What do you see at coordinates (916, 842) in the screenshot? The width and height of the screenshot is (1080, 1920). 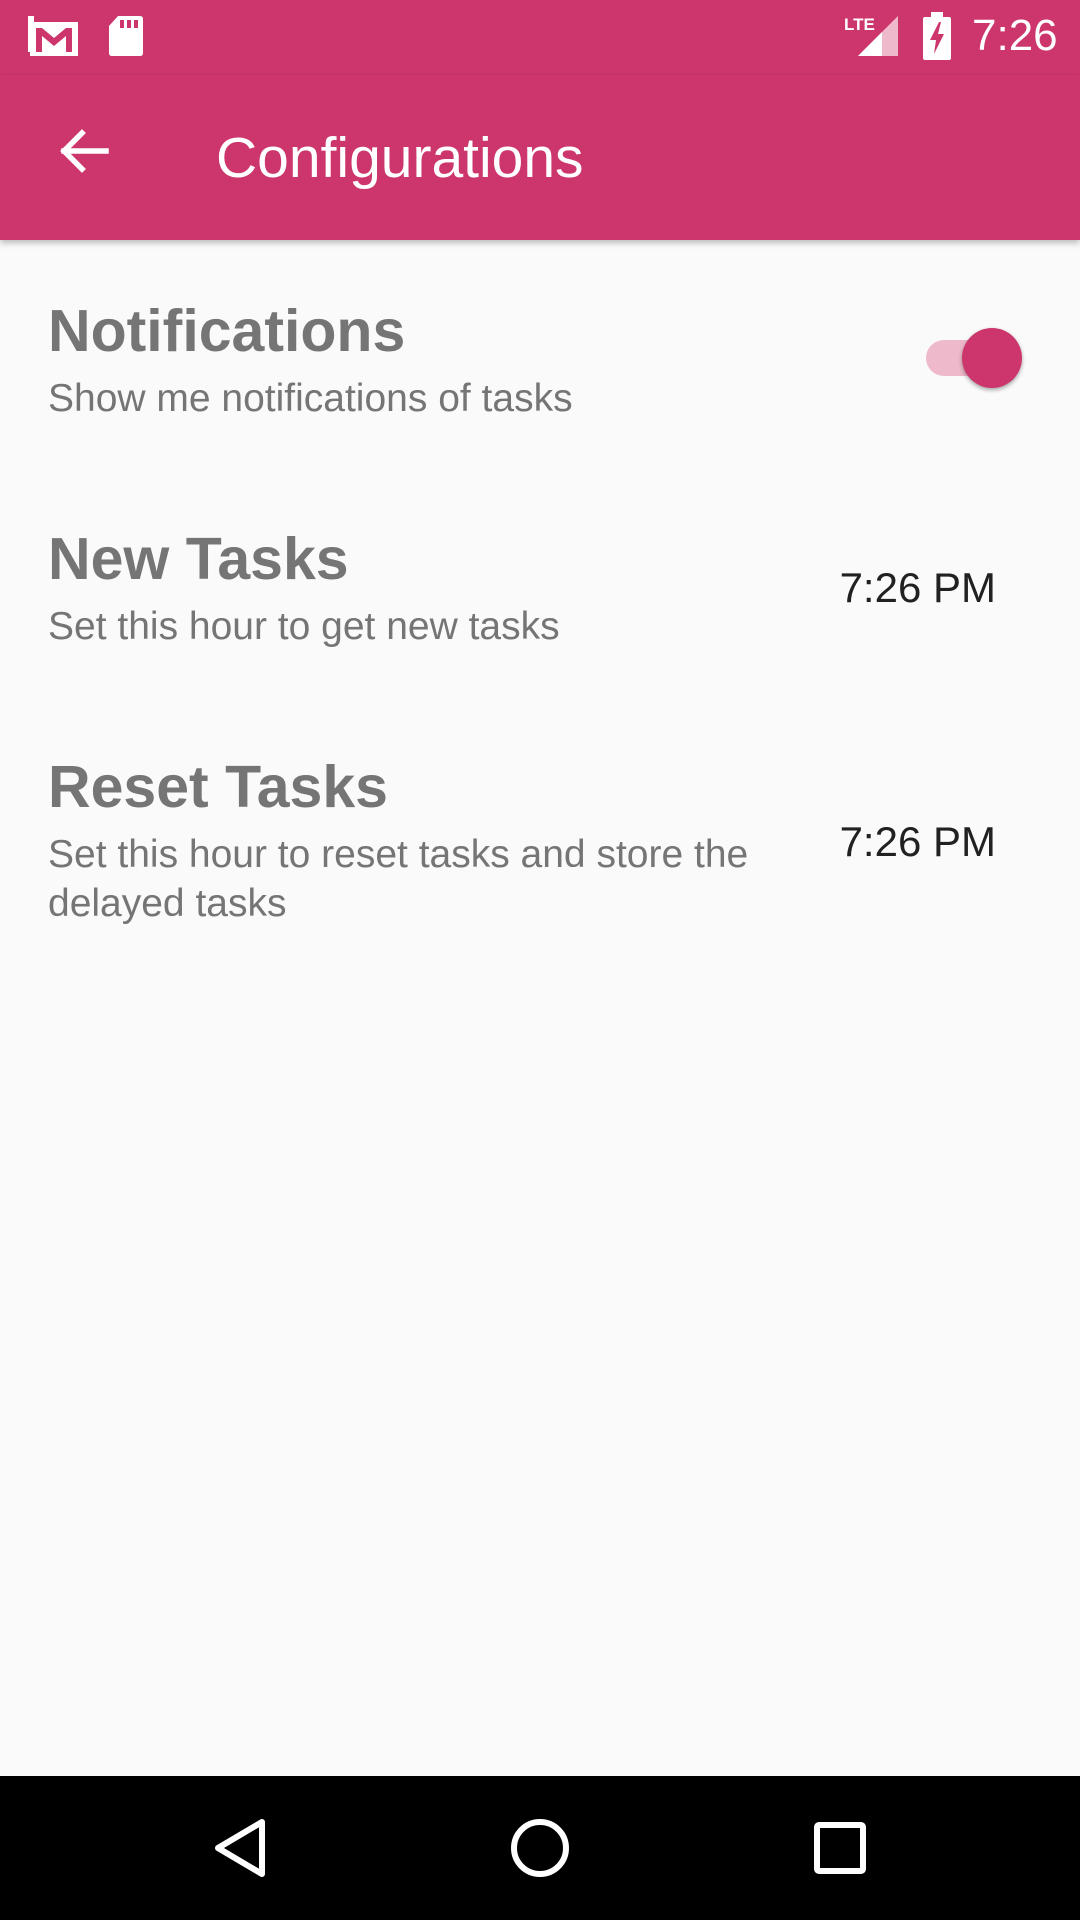 I see `reset-tasks-time: 7:26 PM` at bounding box center [916, 842].